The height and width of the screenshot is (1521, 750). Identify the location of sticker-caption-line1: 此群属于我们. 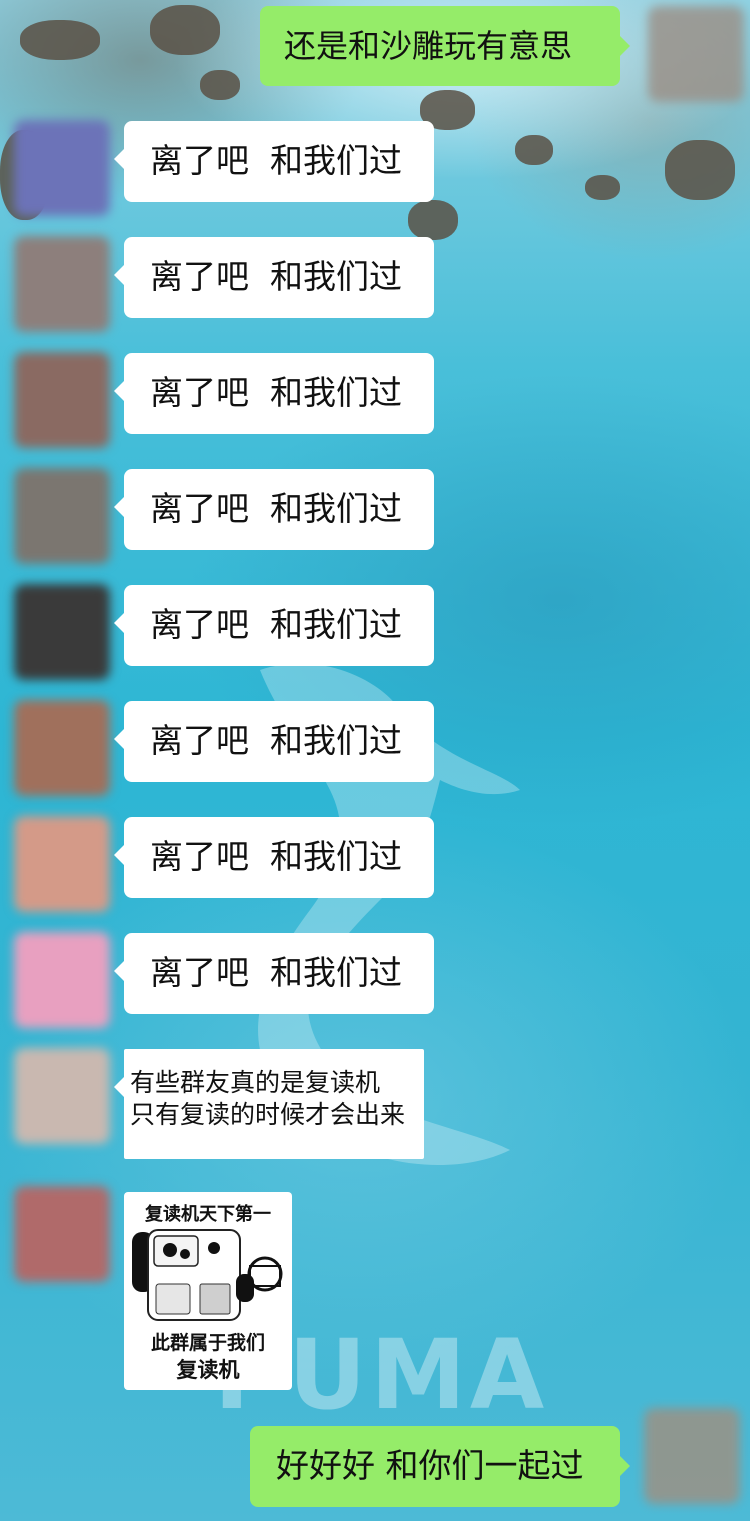
(207, 1343).